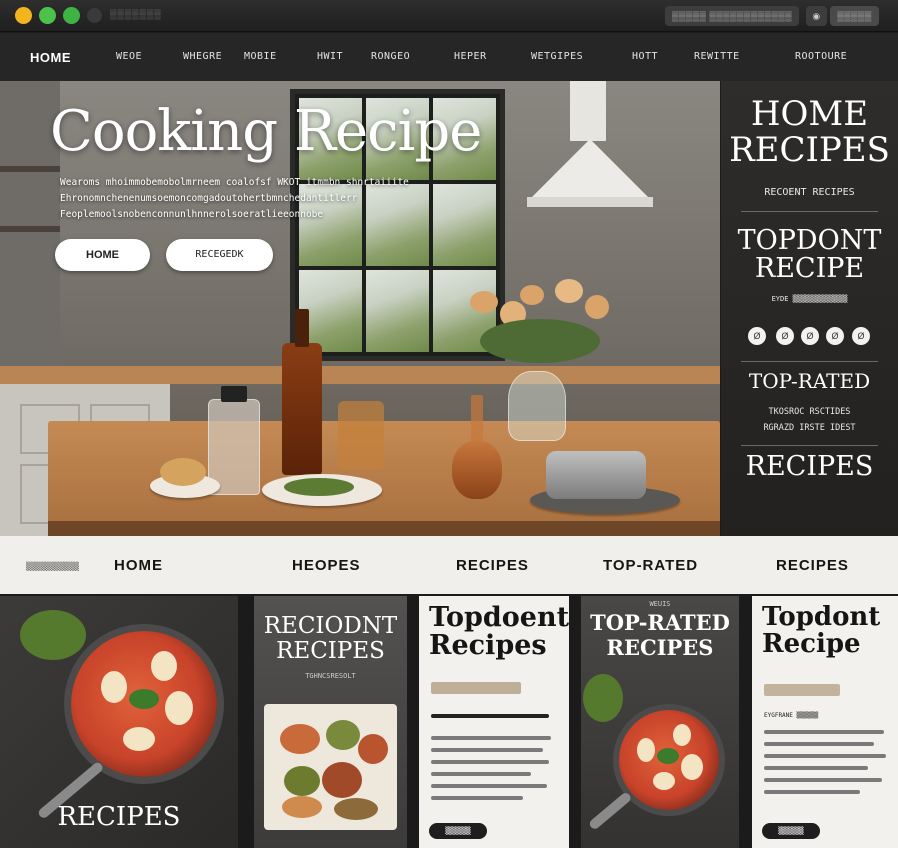  I want to click on sidebar-link-recent: RECOENT RECIPES, so click(809, 192).